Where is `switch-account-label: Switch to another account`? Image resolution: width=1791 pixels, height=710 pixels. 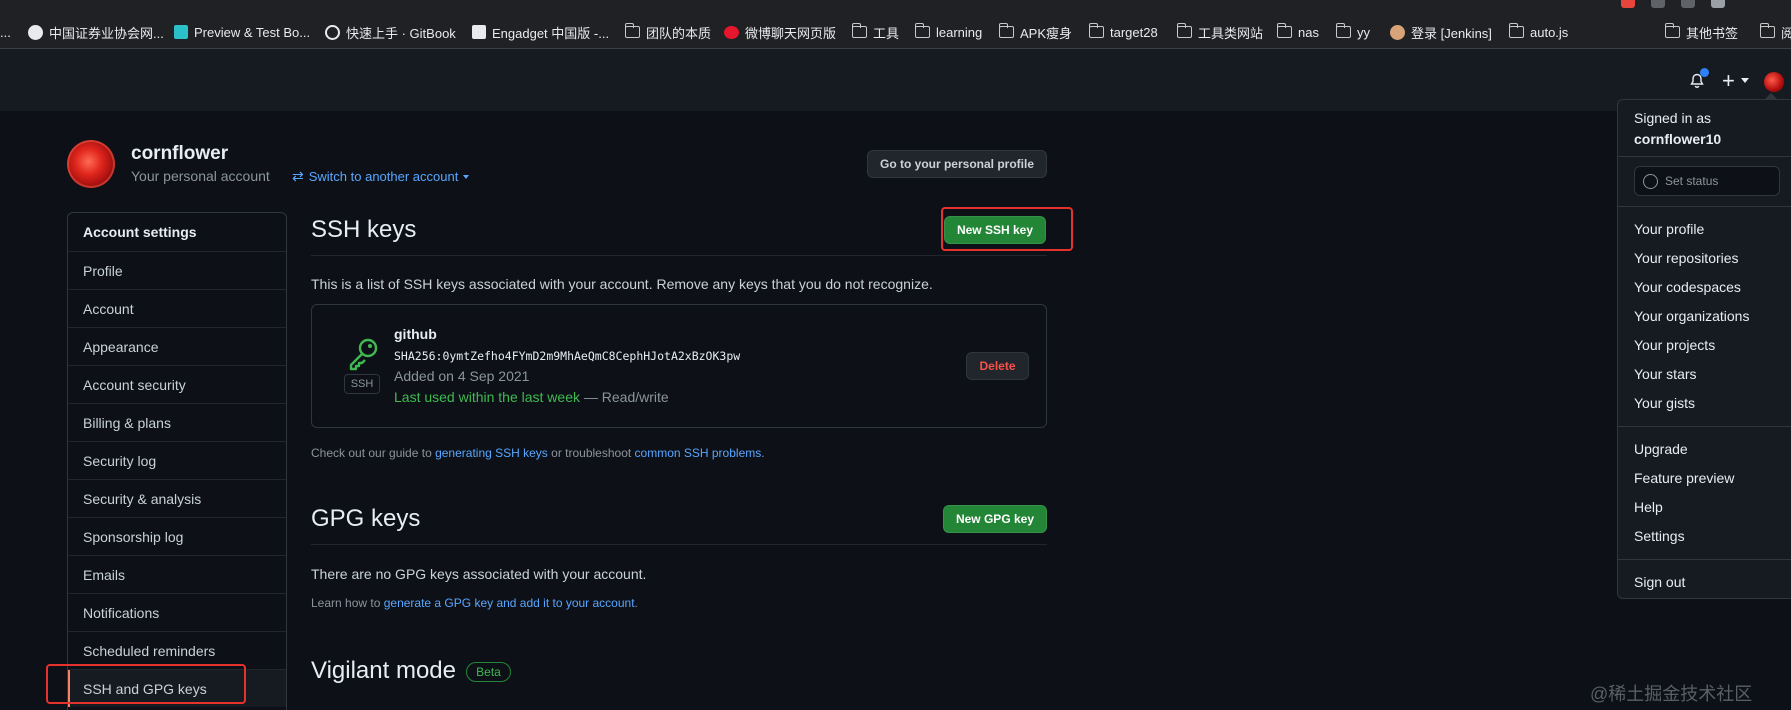 switch-account-label: Switch to another account is located at coordinates (383, 176).